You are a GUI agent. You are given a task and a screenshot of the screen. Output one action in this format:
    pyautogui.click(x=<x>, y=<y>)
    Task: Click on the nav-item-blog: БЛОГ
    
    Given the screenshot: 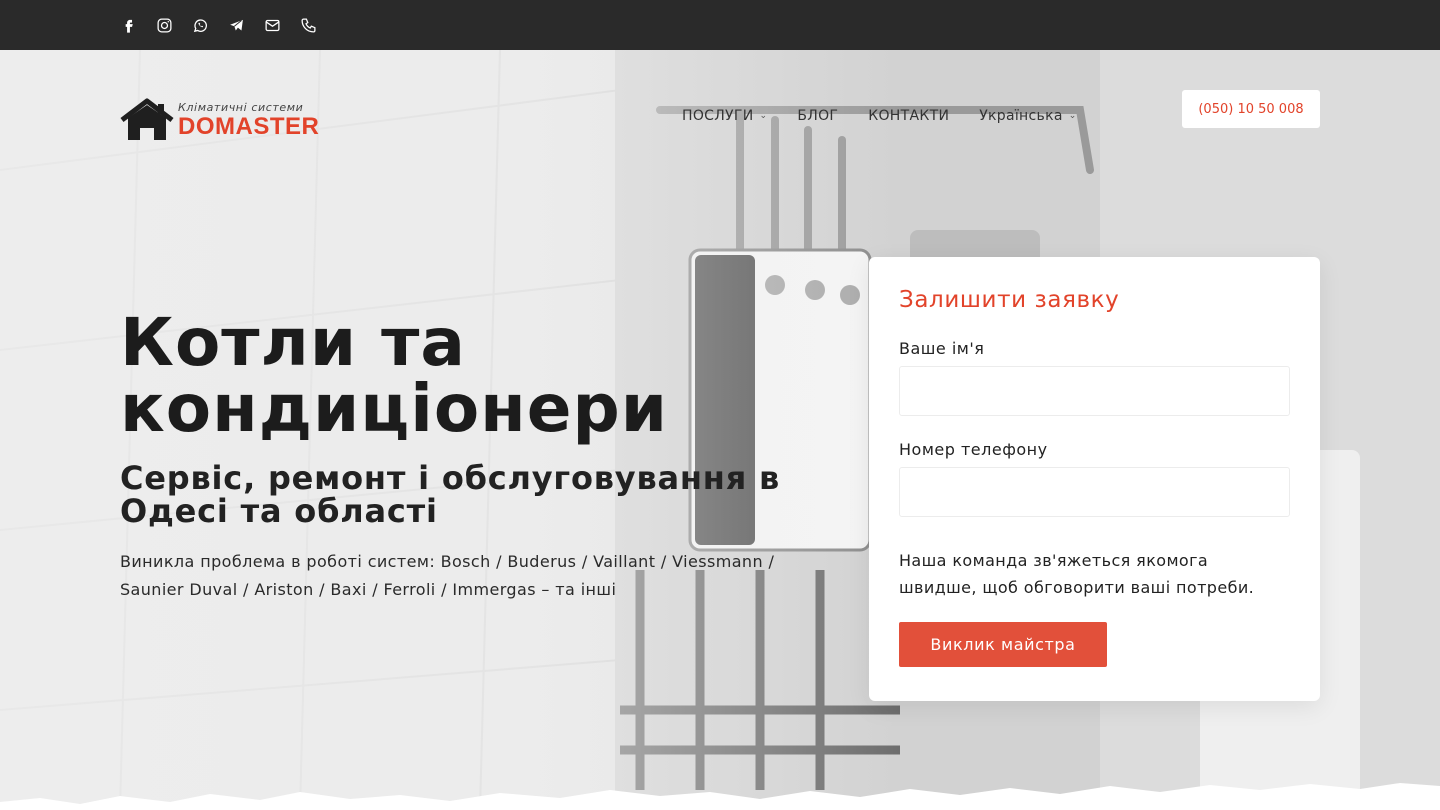 What is the action you would take?
    pyautogui.click(x=817, y=116)
    